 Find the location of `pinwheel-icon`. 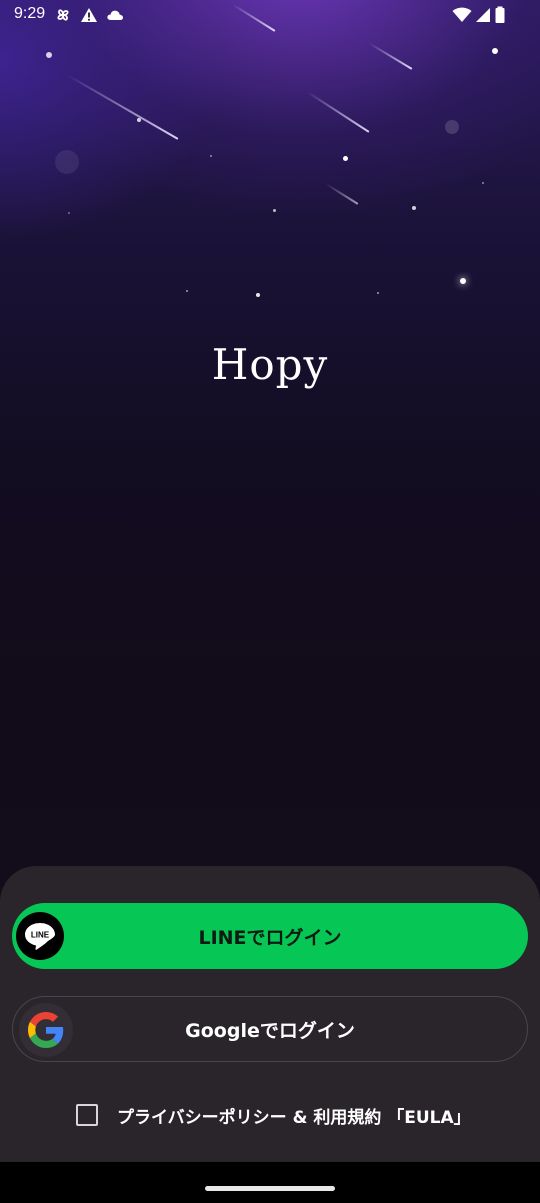

pinwheel-icon is located at coordinates (63, 15).